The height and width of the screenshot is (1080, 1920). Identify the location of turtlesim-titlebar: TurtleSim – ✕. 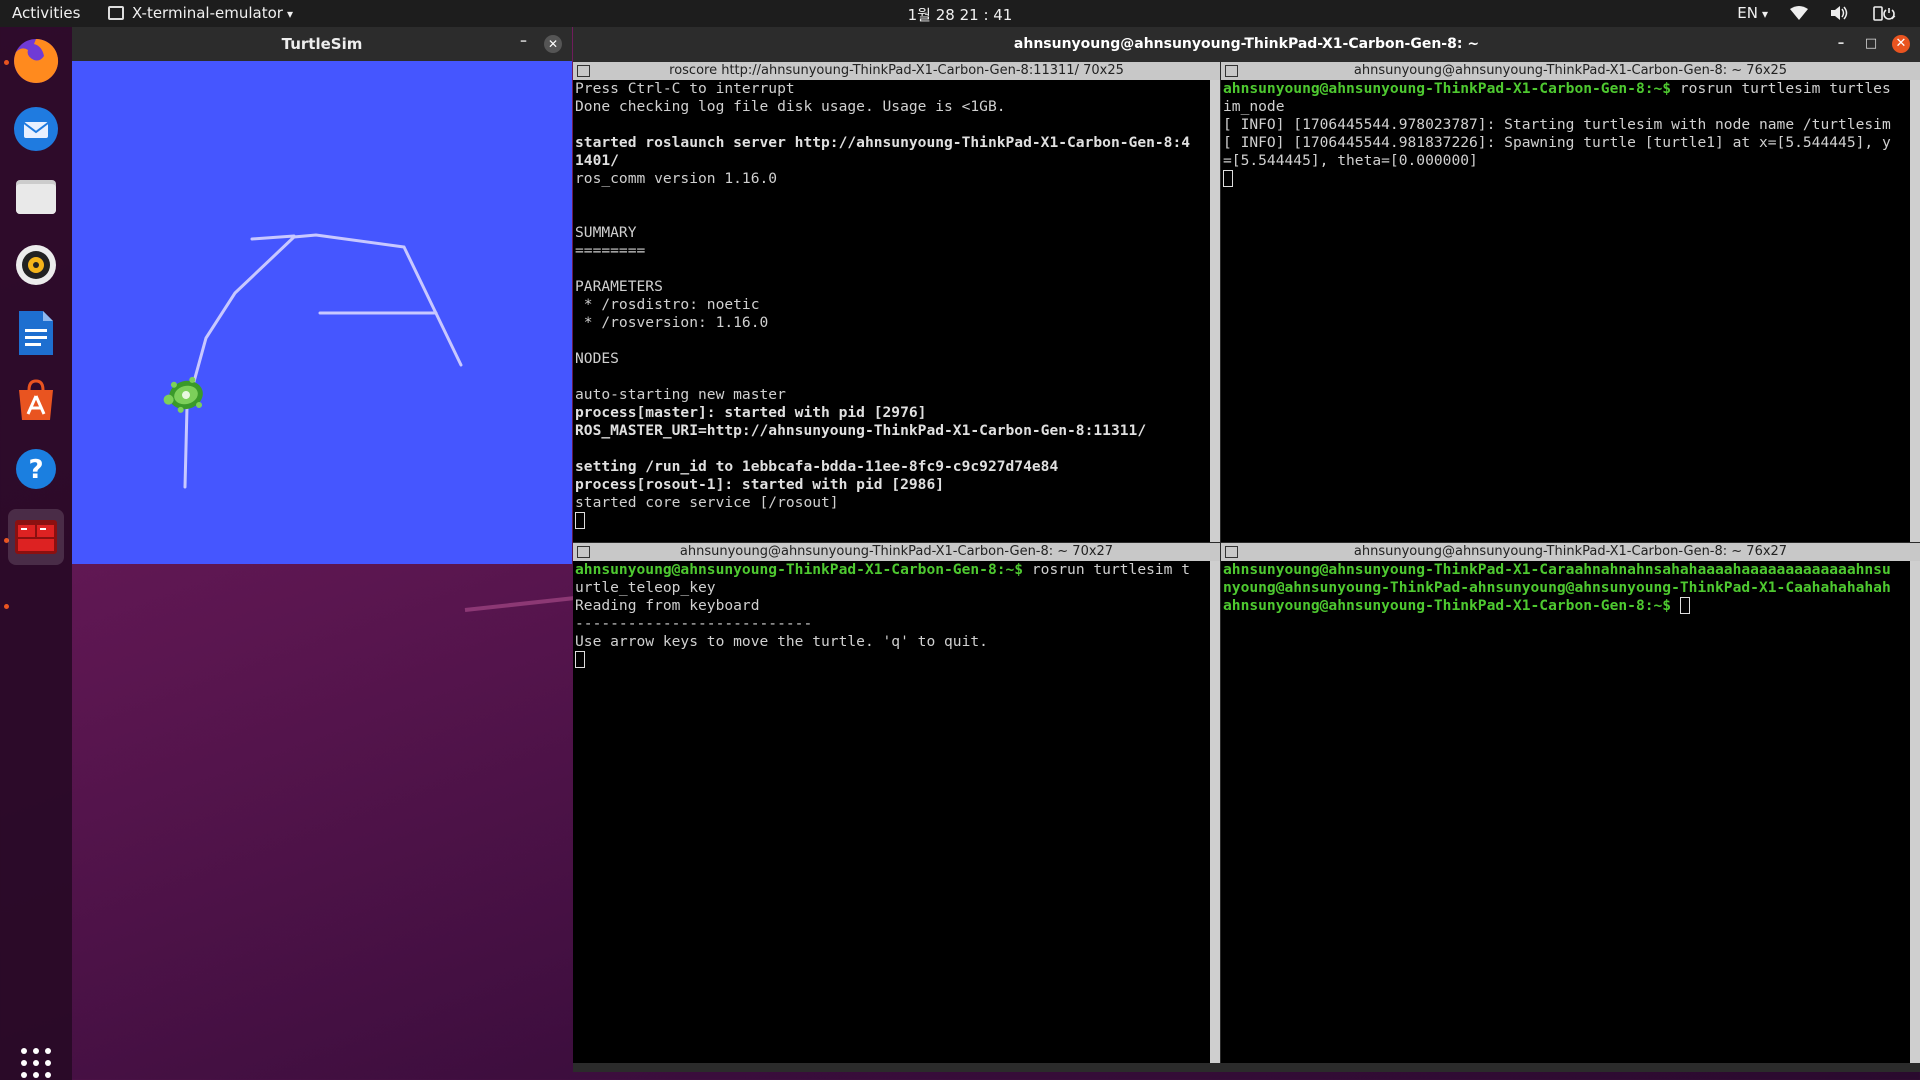
(322, 44).